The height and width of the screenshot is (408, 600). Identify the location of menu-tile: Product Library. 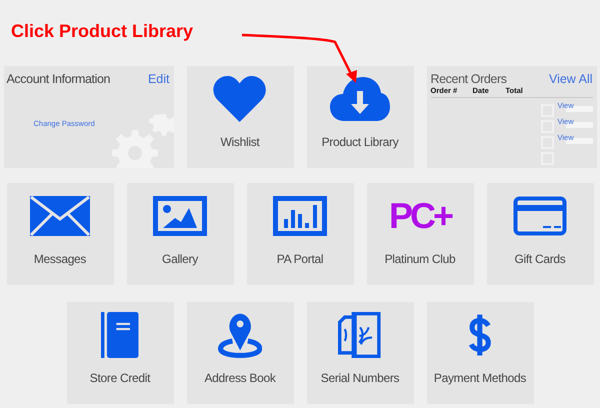
(360, 117).